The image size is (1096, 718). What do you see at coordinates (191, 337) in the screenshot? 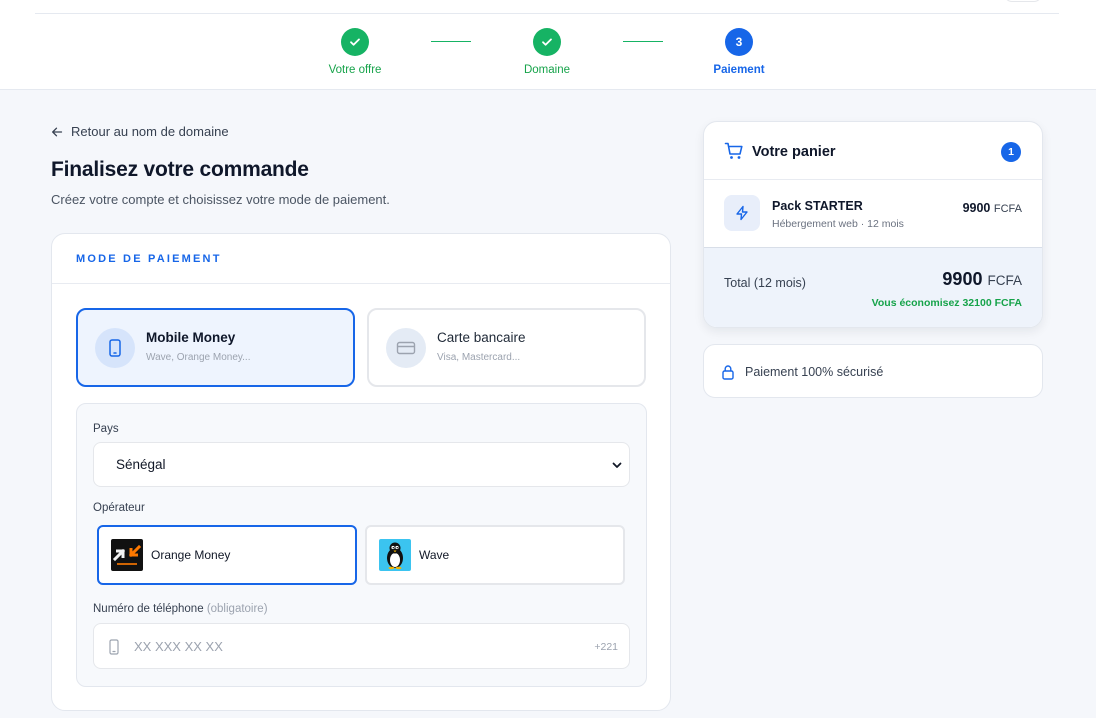
I see `method-name: Mobile Money` at bounding box center [191, 337].